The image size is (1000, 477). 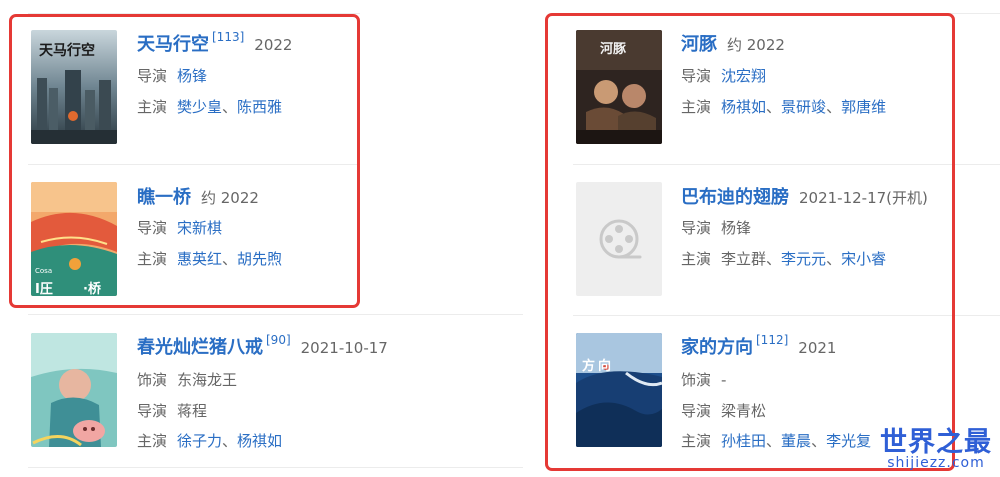 What do you see at coordinates (199, 441) in the screenshot?
I see `cast-link: 徐子力` at bounding box center [199, 441].